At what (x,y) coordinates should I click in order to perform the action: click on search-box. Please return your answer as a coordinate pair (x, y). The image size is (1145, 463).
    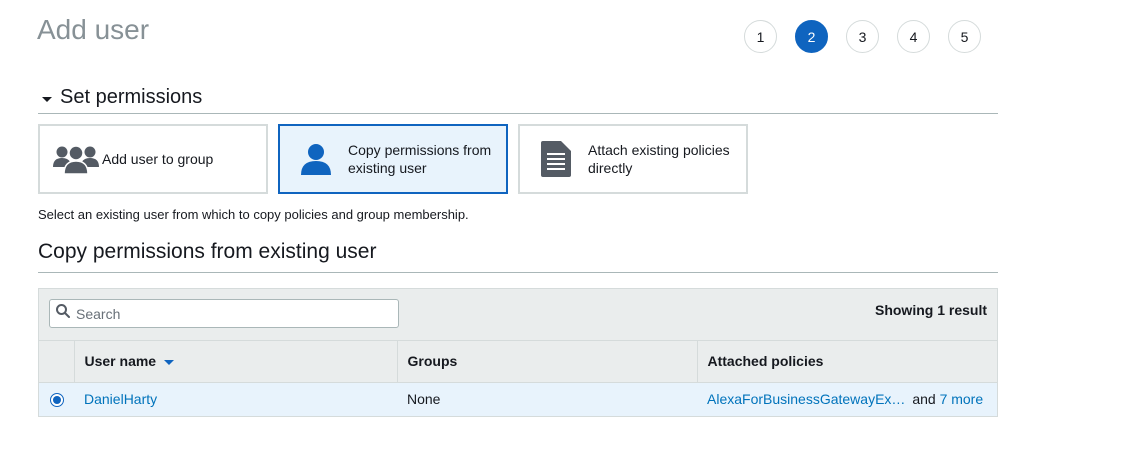
    Looking at the image, I should click on (224, 313).